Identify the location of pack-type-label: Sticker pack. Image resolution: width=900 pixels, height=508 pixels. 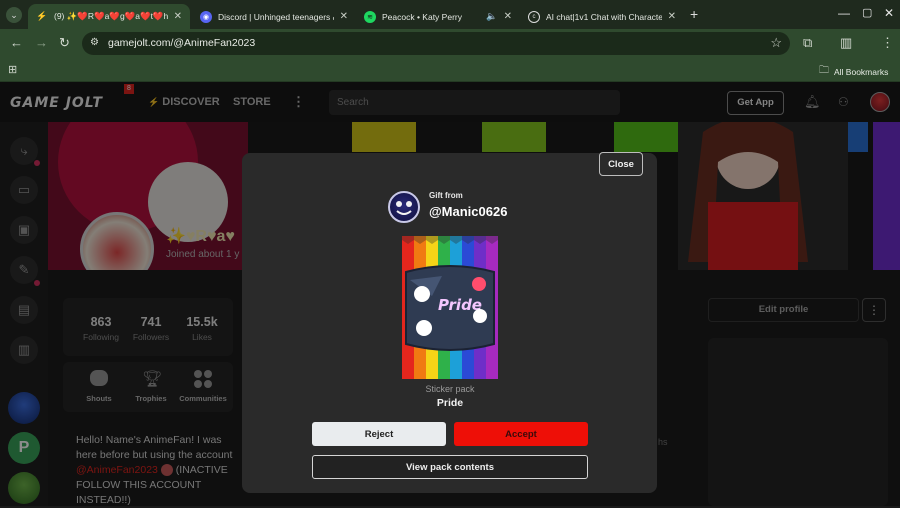
(450, 389).